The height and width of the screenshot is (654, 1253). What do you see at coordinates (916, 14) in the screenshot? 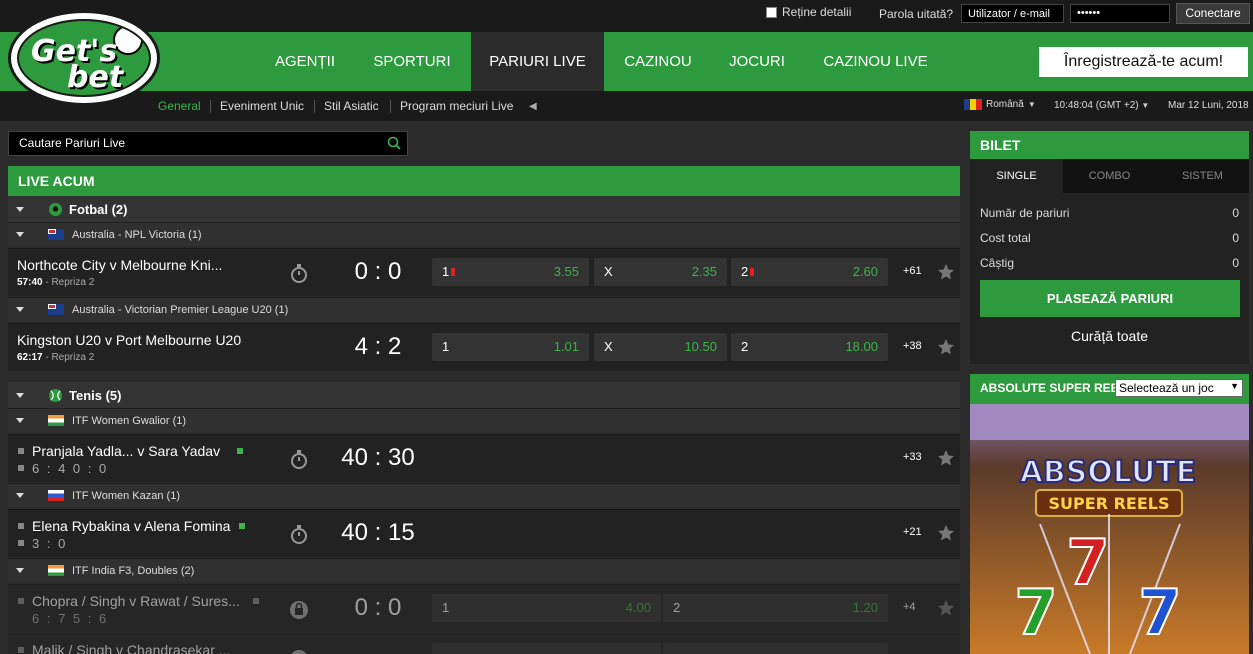
I see `forgot-password-link: Parola uitată?` at bounding box center [916, 14].